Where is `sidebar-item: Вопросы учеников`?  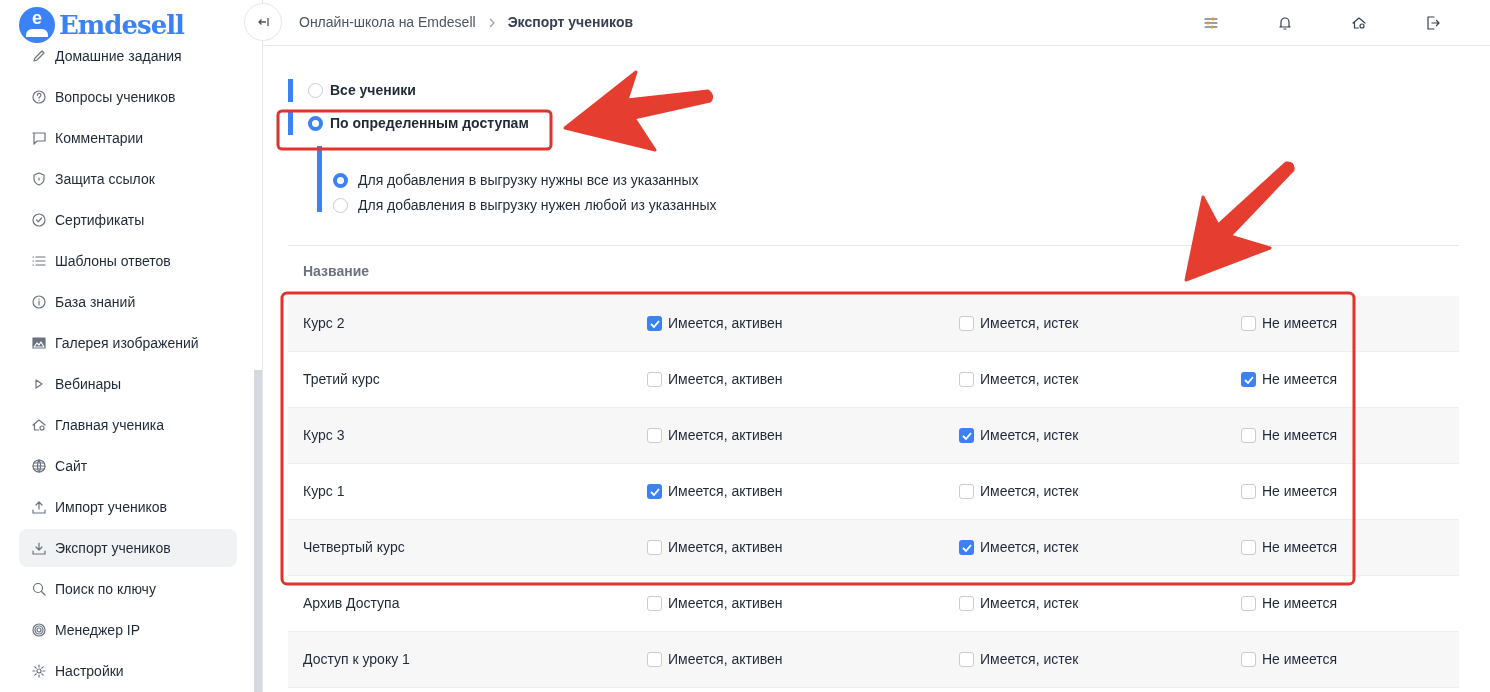 sidebar-item: Вопросы учеников is located at coordinates (128, 97).